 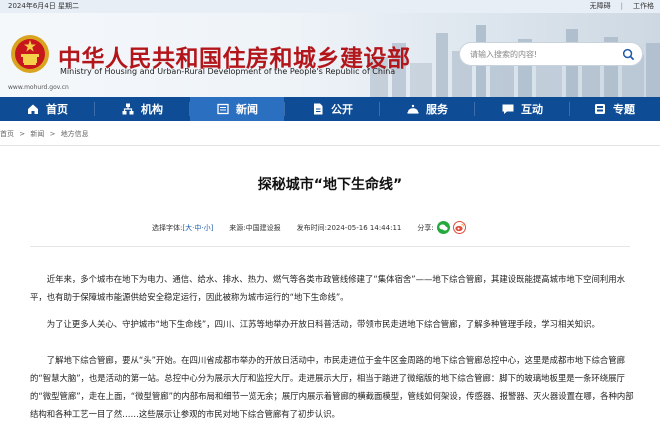 What do you see at coordinates (188, 228) in the screenshot?
I see `font-size-large: 大` at bounding box center [188, 228].